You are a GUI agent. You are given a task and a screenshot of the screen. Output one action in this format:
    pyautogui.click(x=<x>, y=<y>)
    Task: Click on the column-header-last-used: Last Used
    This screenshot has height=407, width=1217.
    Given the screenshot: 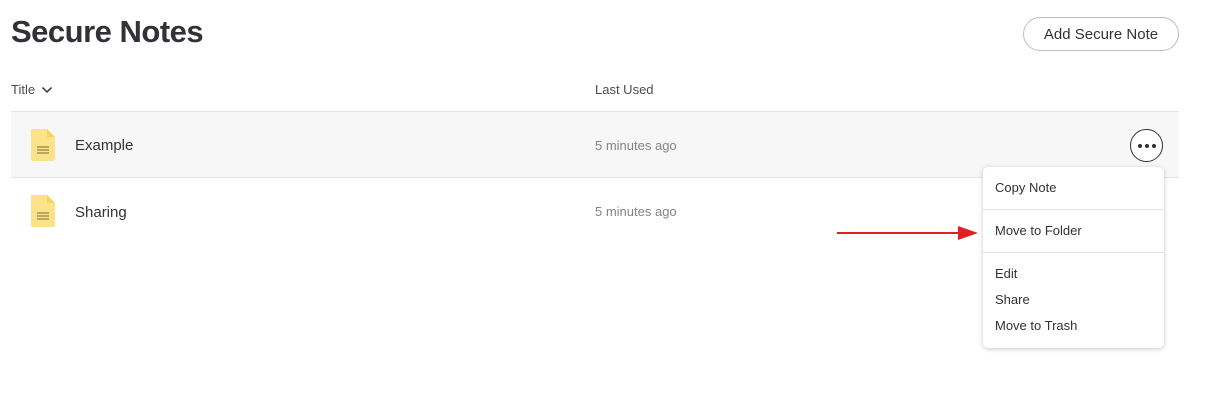 What is the action you would take?
    pyautogui.click(x=624, y=89)
    